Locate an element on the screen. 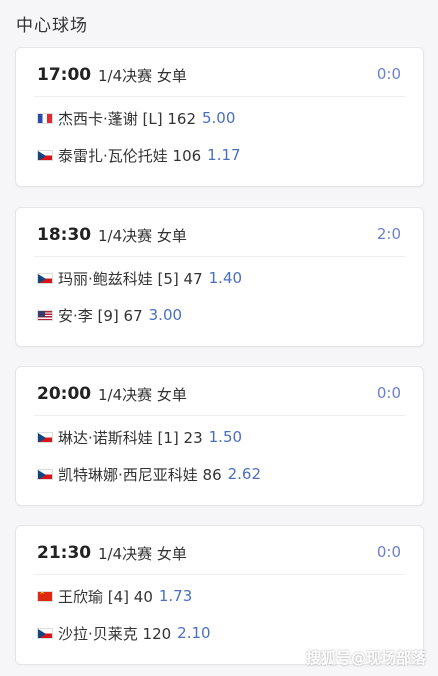 This screenshot has height=676, width=438. player-odds: 3.00 is located at coordinates (165, 315).